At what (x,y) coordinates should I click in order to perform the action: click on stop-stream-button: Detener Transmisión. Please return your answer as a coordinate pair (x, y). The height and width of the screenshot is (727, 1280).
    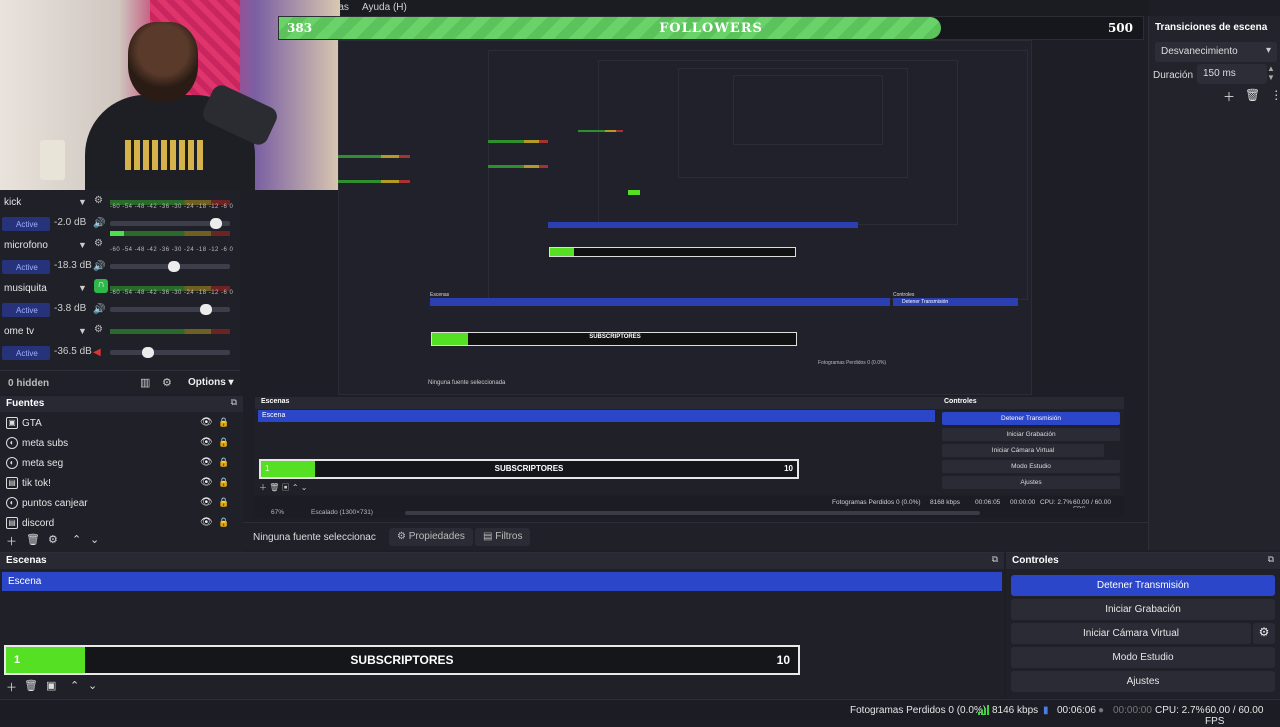
    Looking at the image, I should click on (1143, 585).